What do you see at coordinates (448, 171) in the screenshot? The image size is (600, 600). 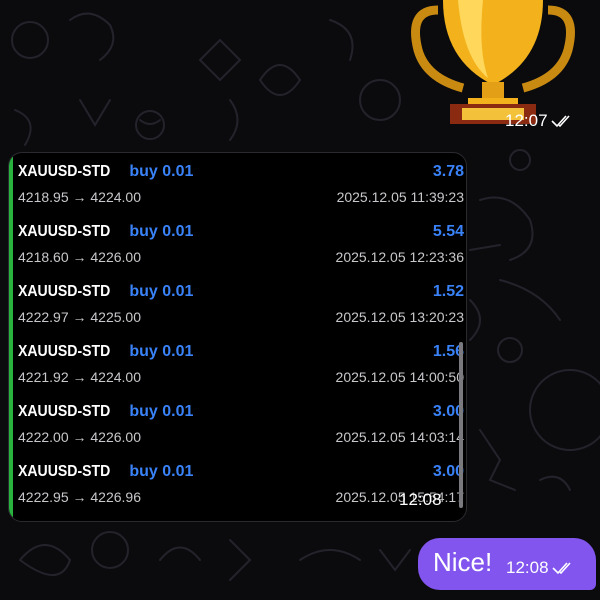 I see `trade-profit: 3.78` at bounding box center [448, 171].